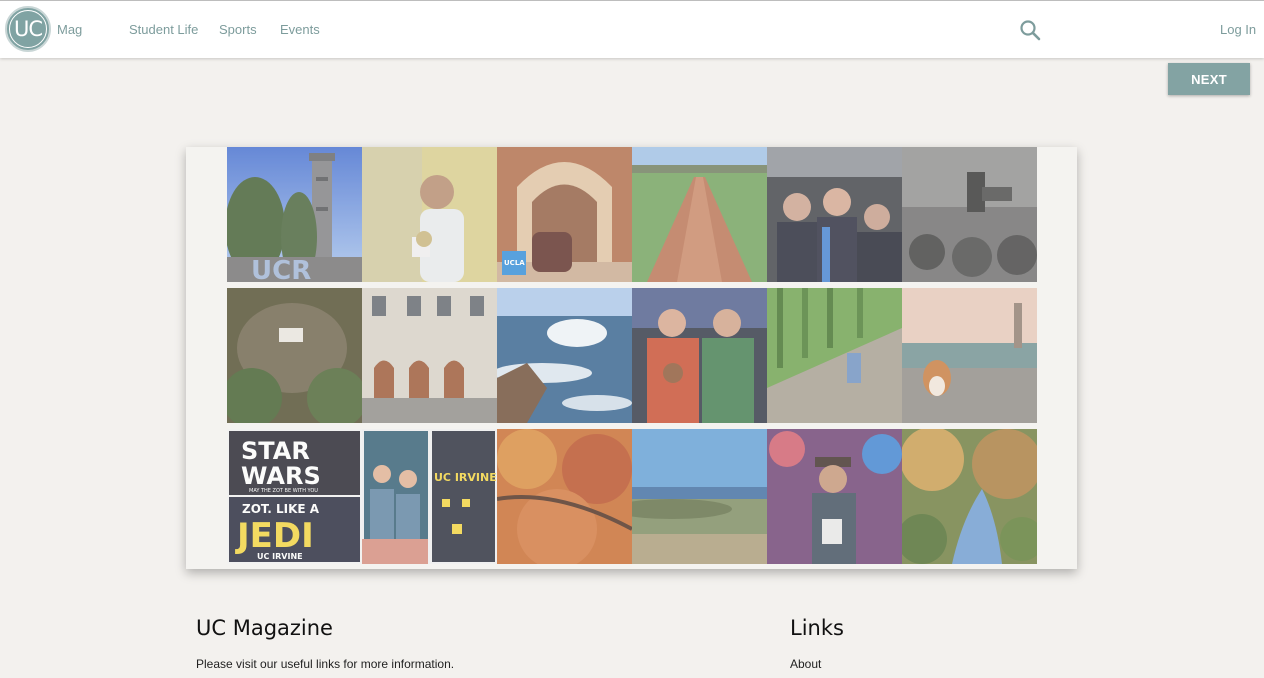 The height and width of the screenshot is (678, 1264). What do you see at coordinates (834, 355) in the screenshot?
I see `photo-tile-bamboo` at bounding box center [834, 355].